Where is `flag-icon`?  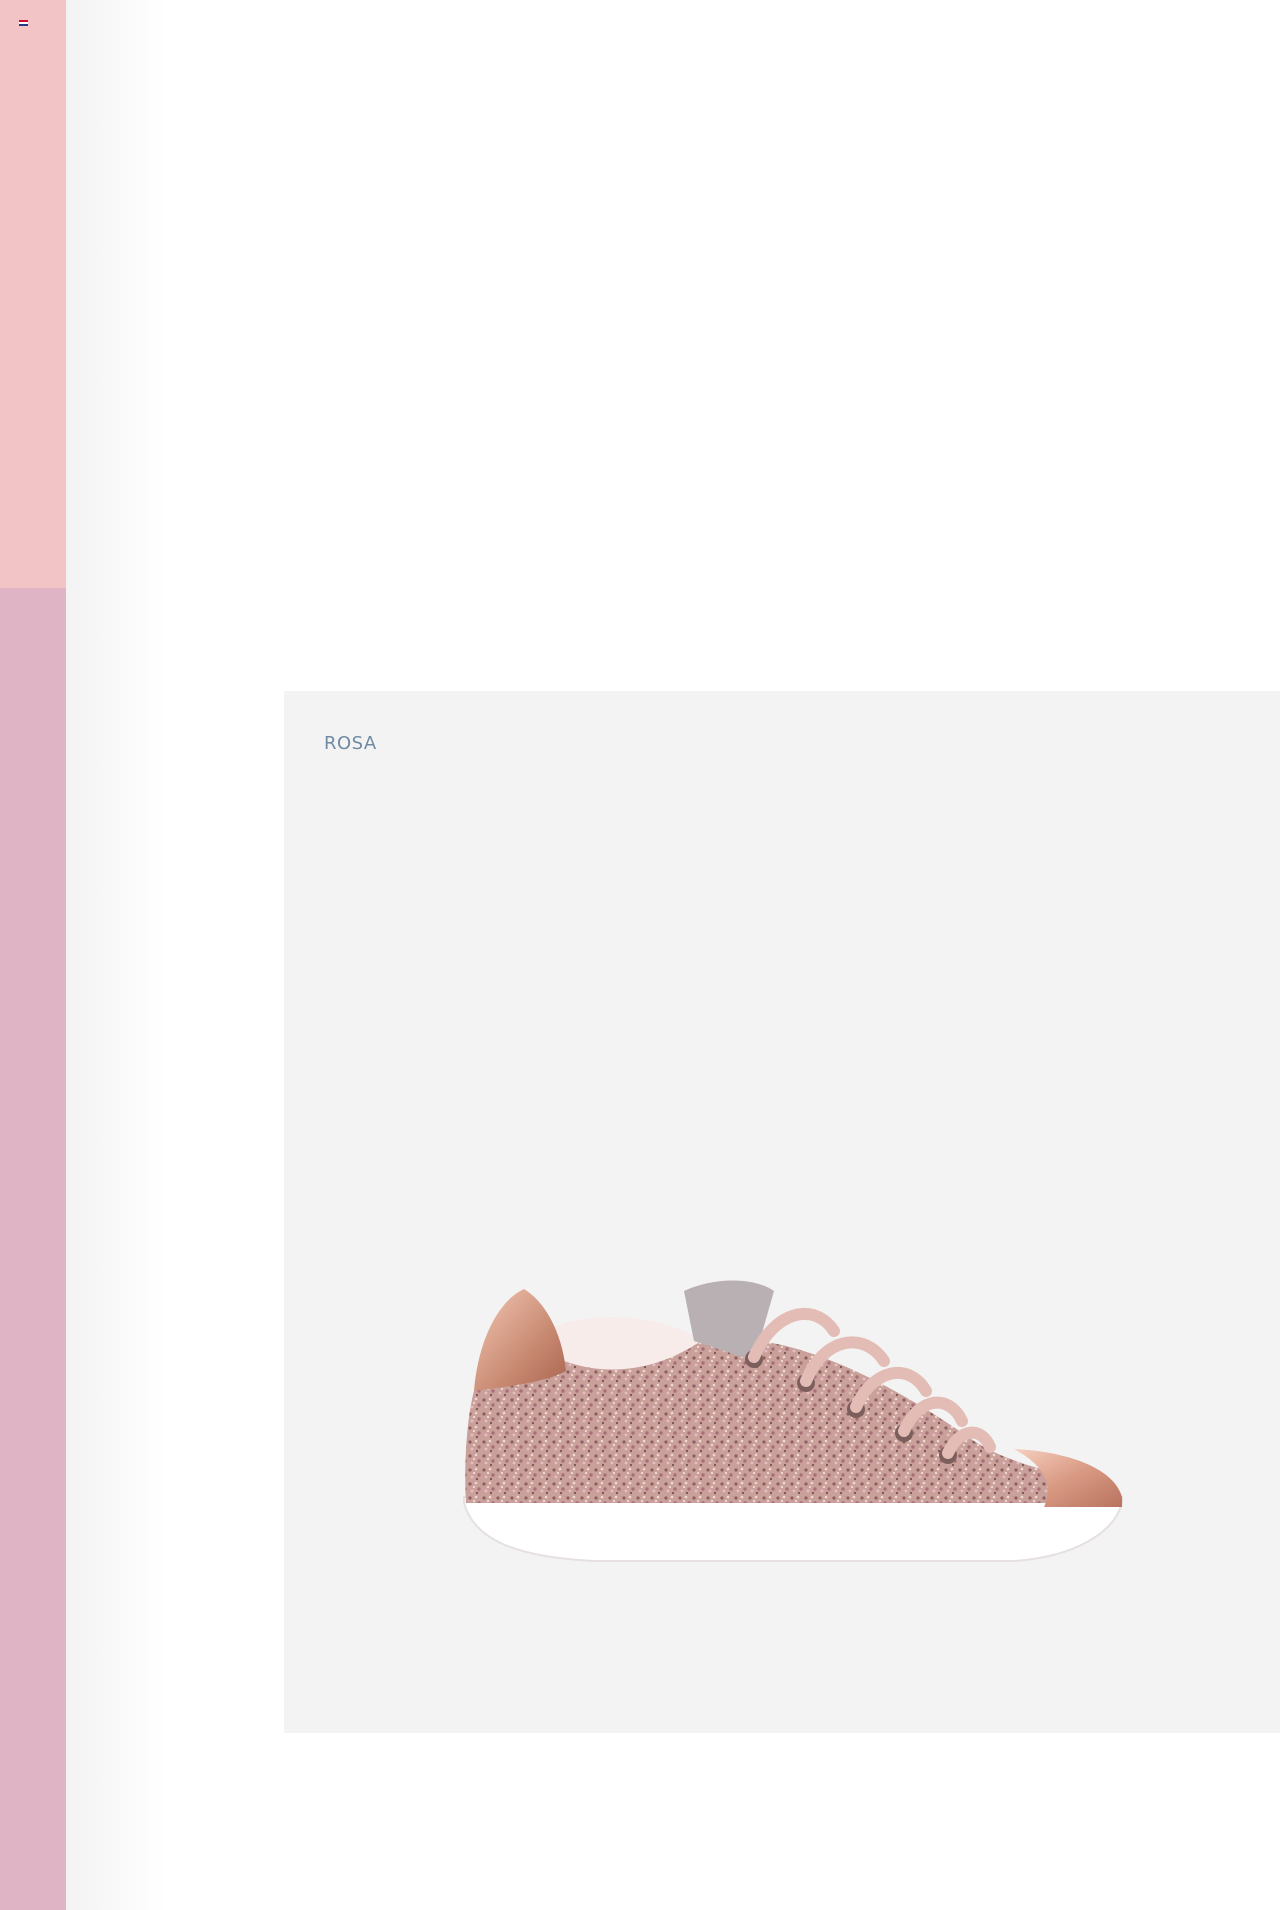 flag-icon is located at coordinates (23, 23).